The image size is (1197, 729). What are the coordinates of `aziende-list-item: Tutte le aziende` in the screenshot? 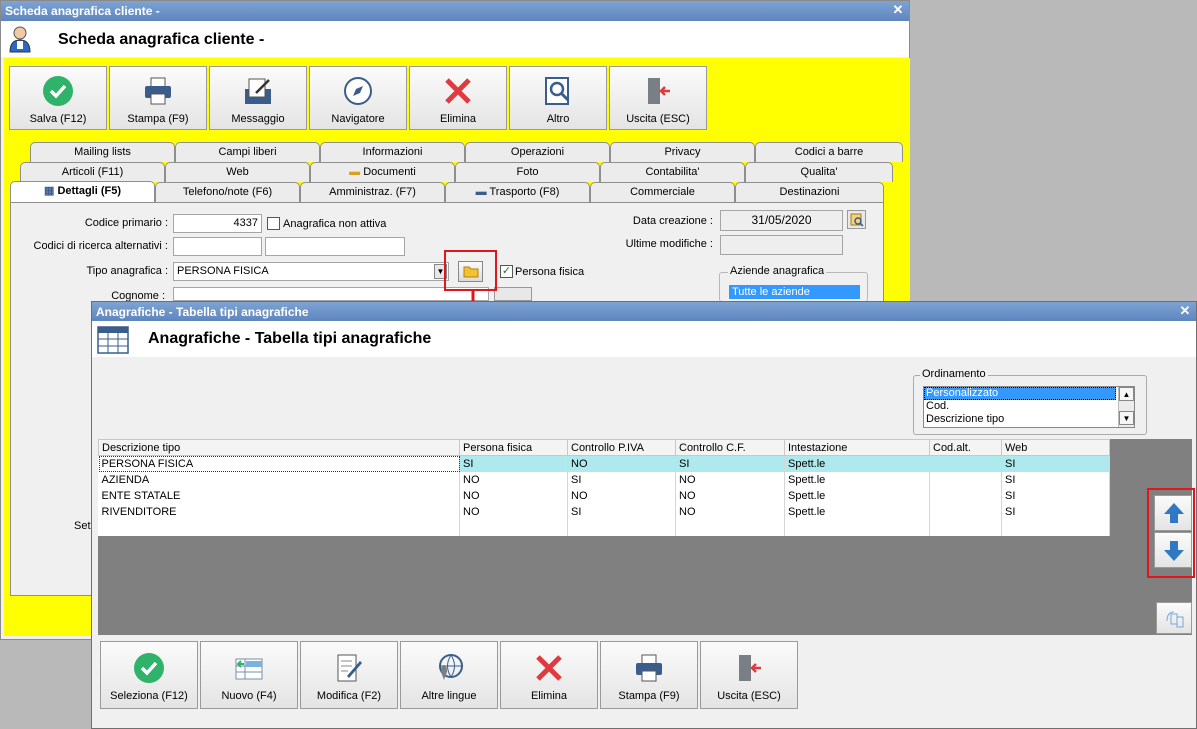 It's located at (794, 292).